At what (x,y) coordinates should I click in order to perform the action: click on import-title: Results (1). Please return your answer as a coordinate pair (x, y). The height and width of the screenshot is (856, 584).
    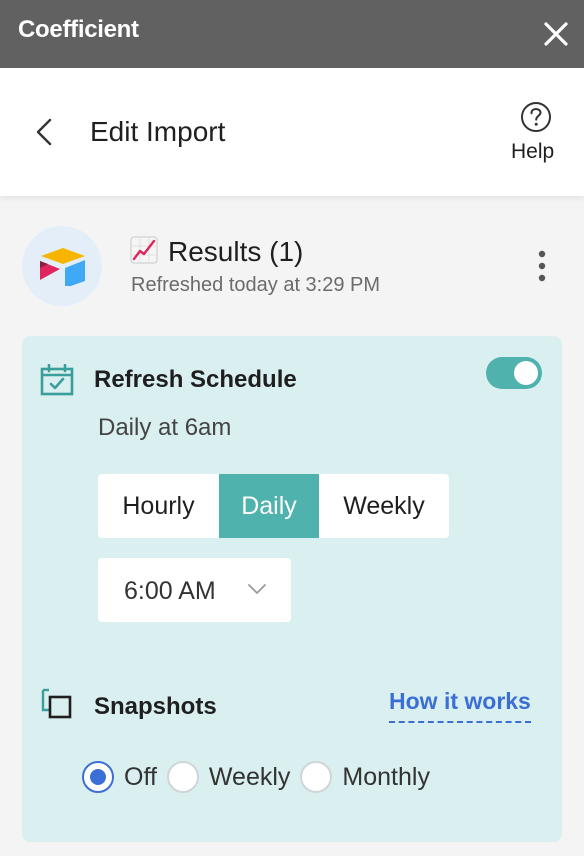
    Looking at the image, I should click on (216, 252).